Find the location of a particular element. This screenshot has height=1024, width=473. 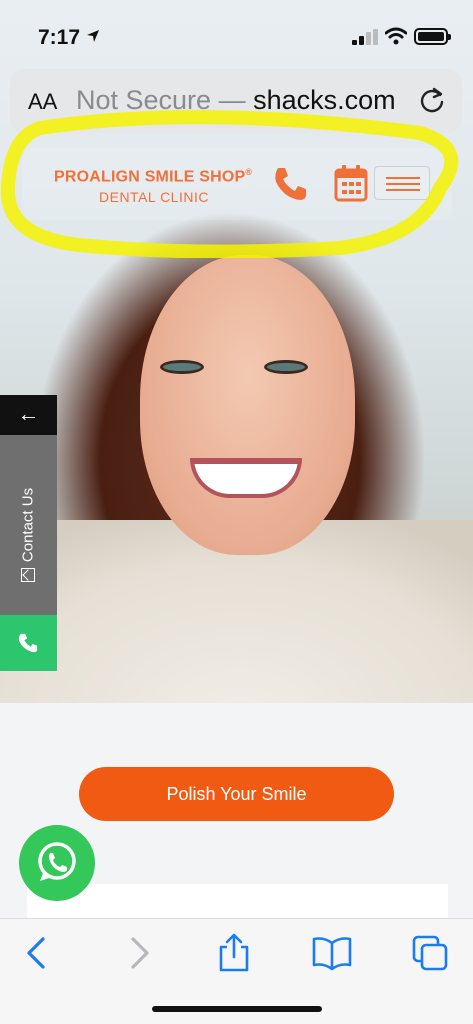

tabs-icon is located at coordinates (430, 953).